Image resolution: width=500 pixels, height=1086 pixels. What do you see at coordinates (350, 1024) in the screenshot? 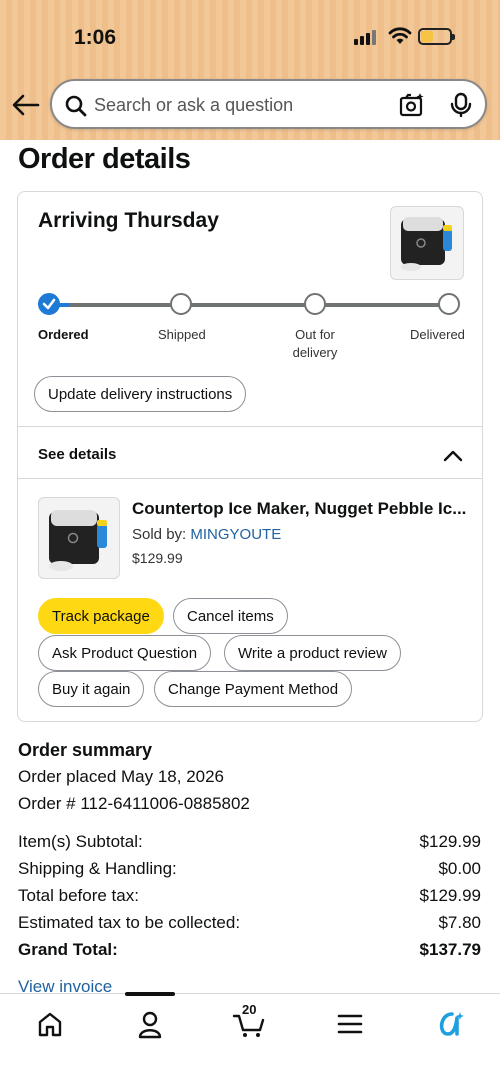
I see `menu-icon` at bounding box center [350, 1024].